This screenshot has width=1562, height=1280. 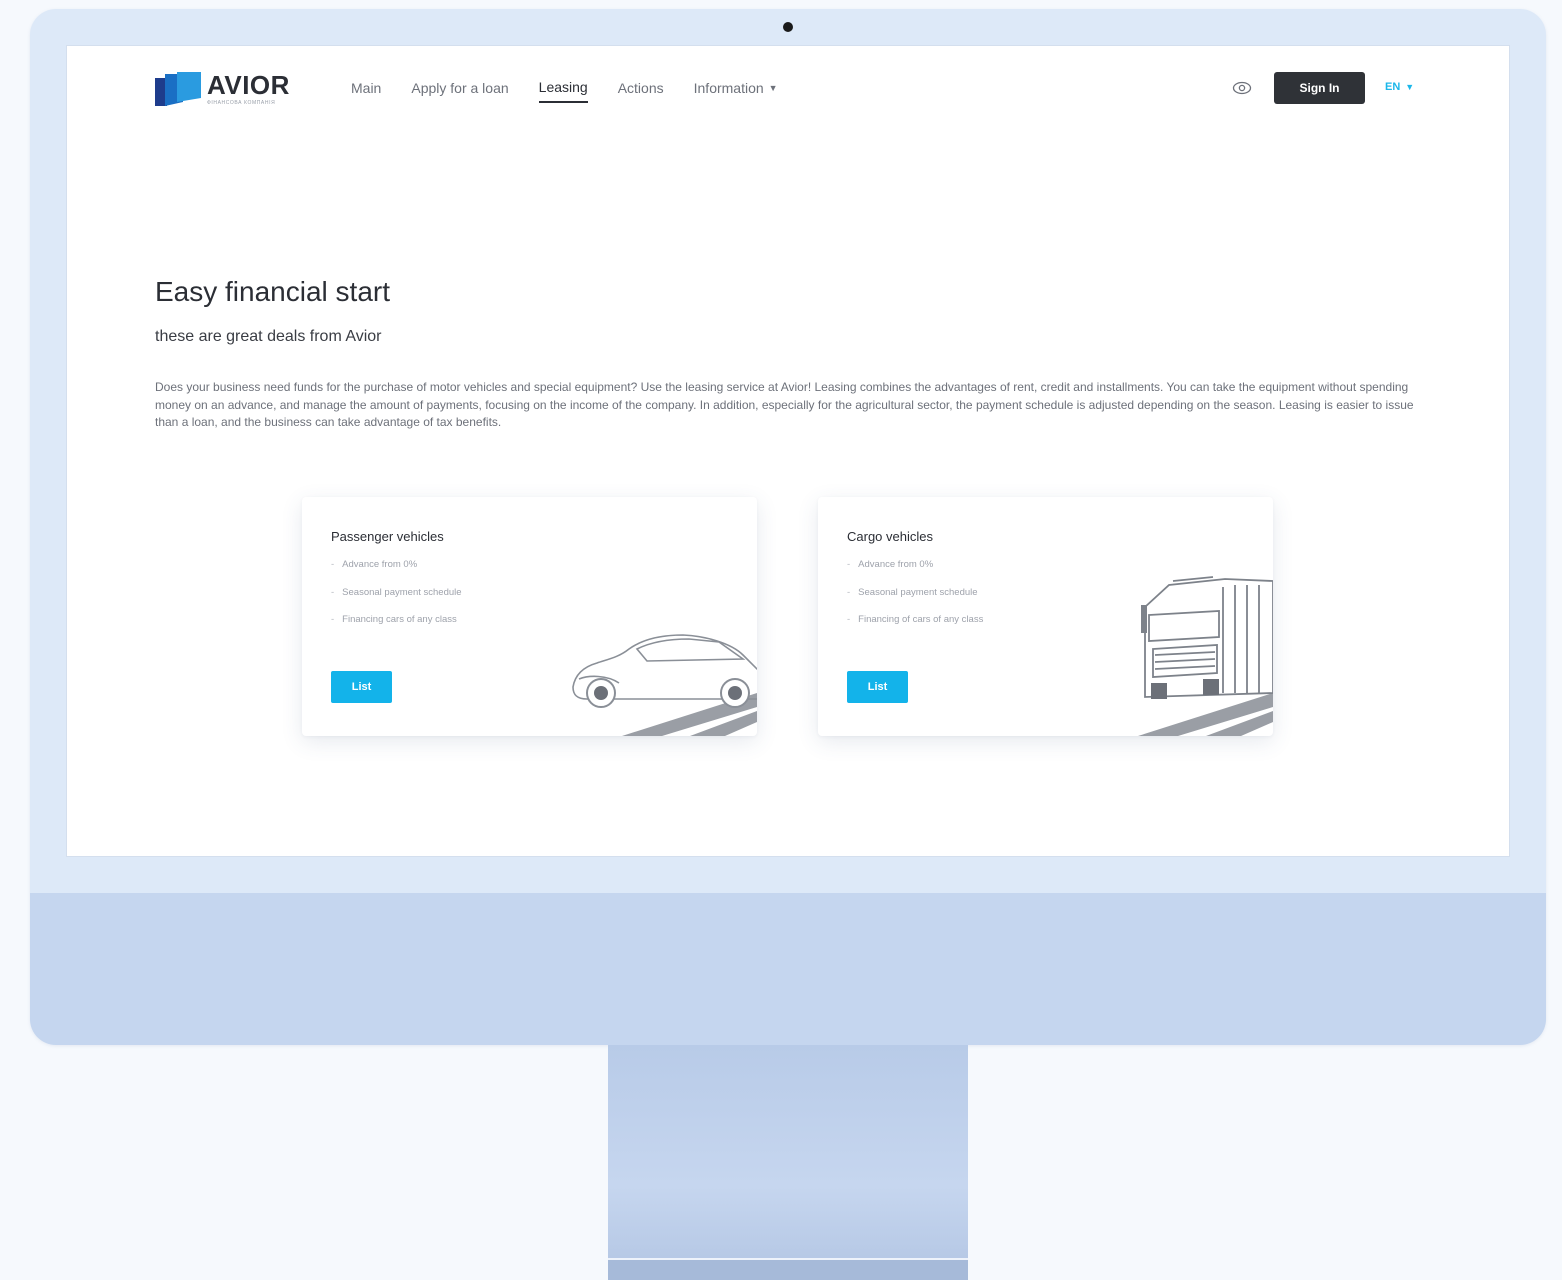 What do you see at coordinates (248, 85) in the screenshot?
I see `brand-name: AVIOR` at bounding box center [248, 85].